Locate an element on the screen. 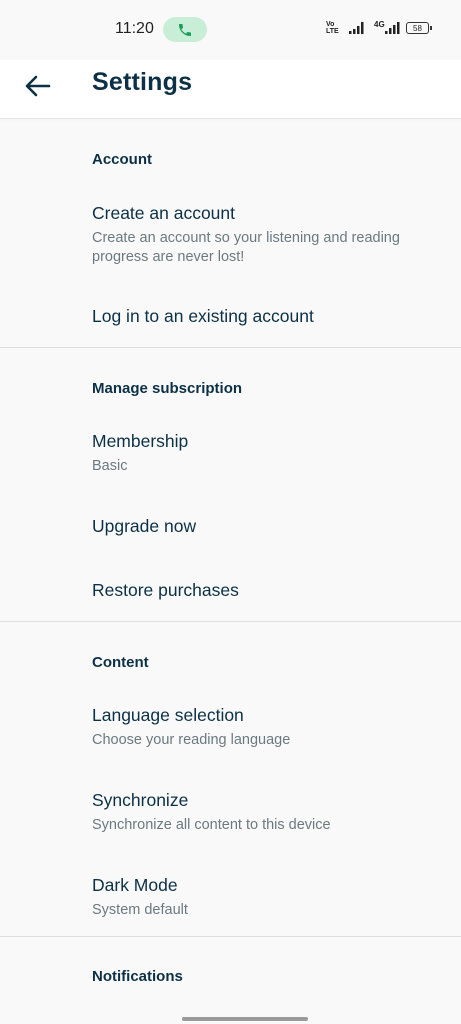  status-time: 11:20 is located at coordinates (134, 28).